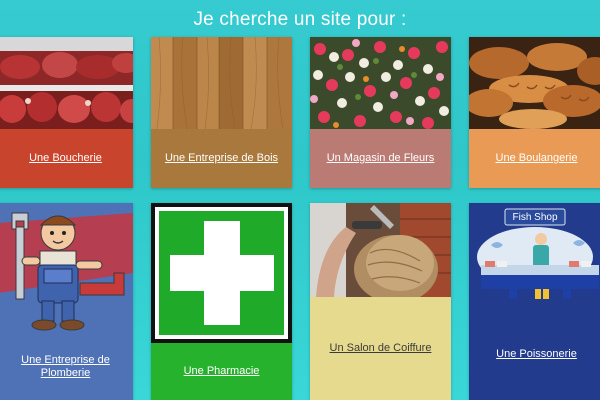 The height and width of the screenshot is (400, 600). Describe the element at coordinates (380, 301) in the screenshot. I see `card-coiffure: Un Salon de Coiffure` at that location.